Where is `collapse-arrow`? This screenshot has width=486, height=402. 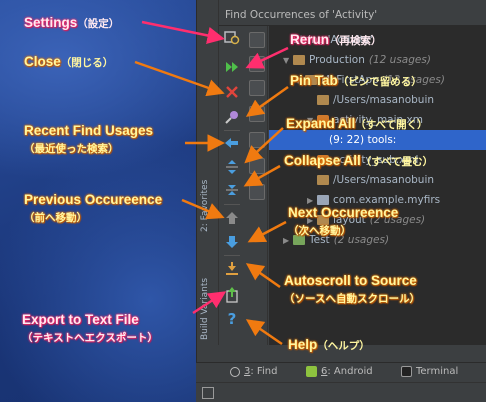
collapse-arrow is located at coordinates (262, 175).